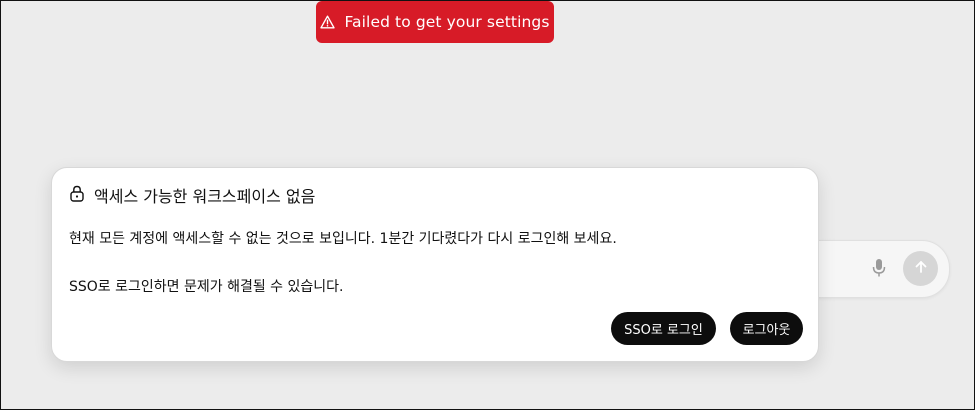  I want to click on microphone-icon, so click(879, 268).